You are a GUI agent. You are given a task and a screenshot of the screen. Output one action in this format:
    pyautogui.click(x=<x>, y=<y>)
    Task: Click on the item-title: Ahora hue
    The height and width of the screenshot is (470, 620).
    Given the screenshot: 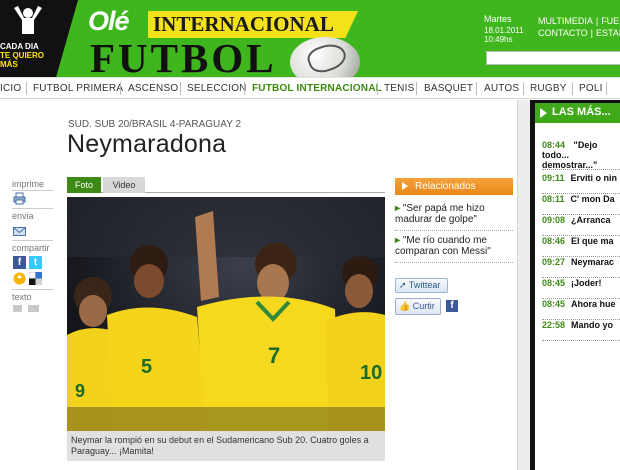 What is the action you would take?
    pyautogui.click(x=590, y=304)
    